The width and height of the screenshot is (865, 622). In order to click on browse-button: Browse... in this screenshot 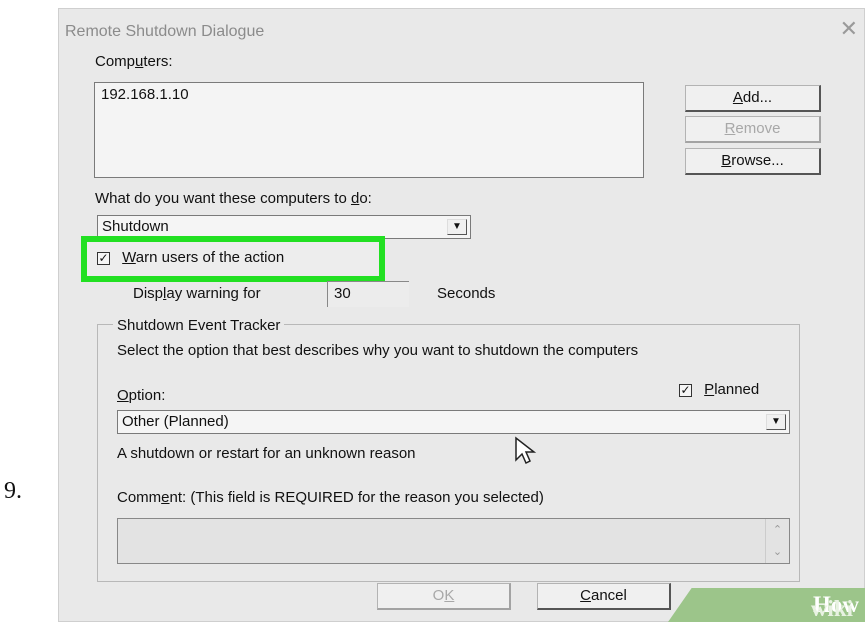, I will do `click(753, 161)`.